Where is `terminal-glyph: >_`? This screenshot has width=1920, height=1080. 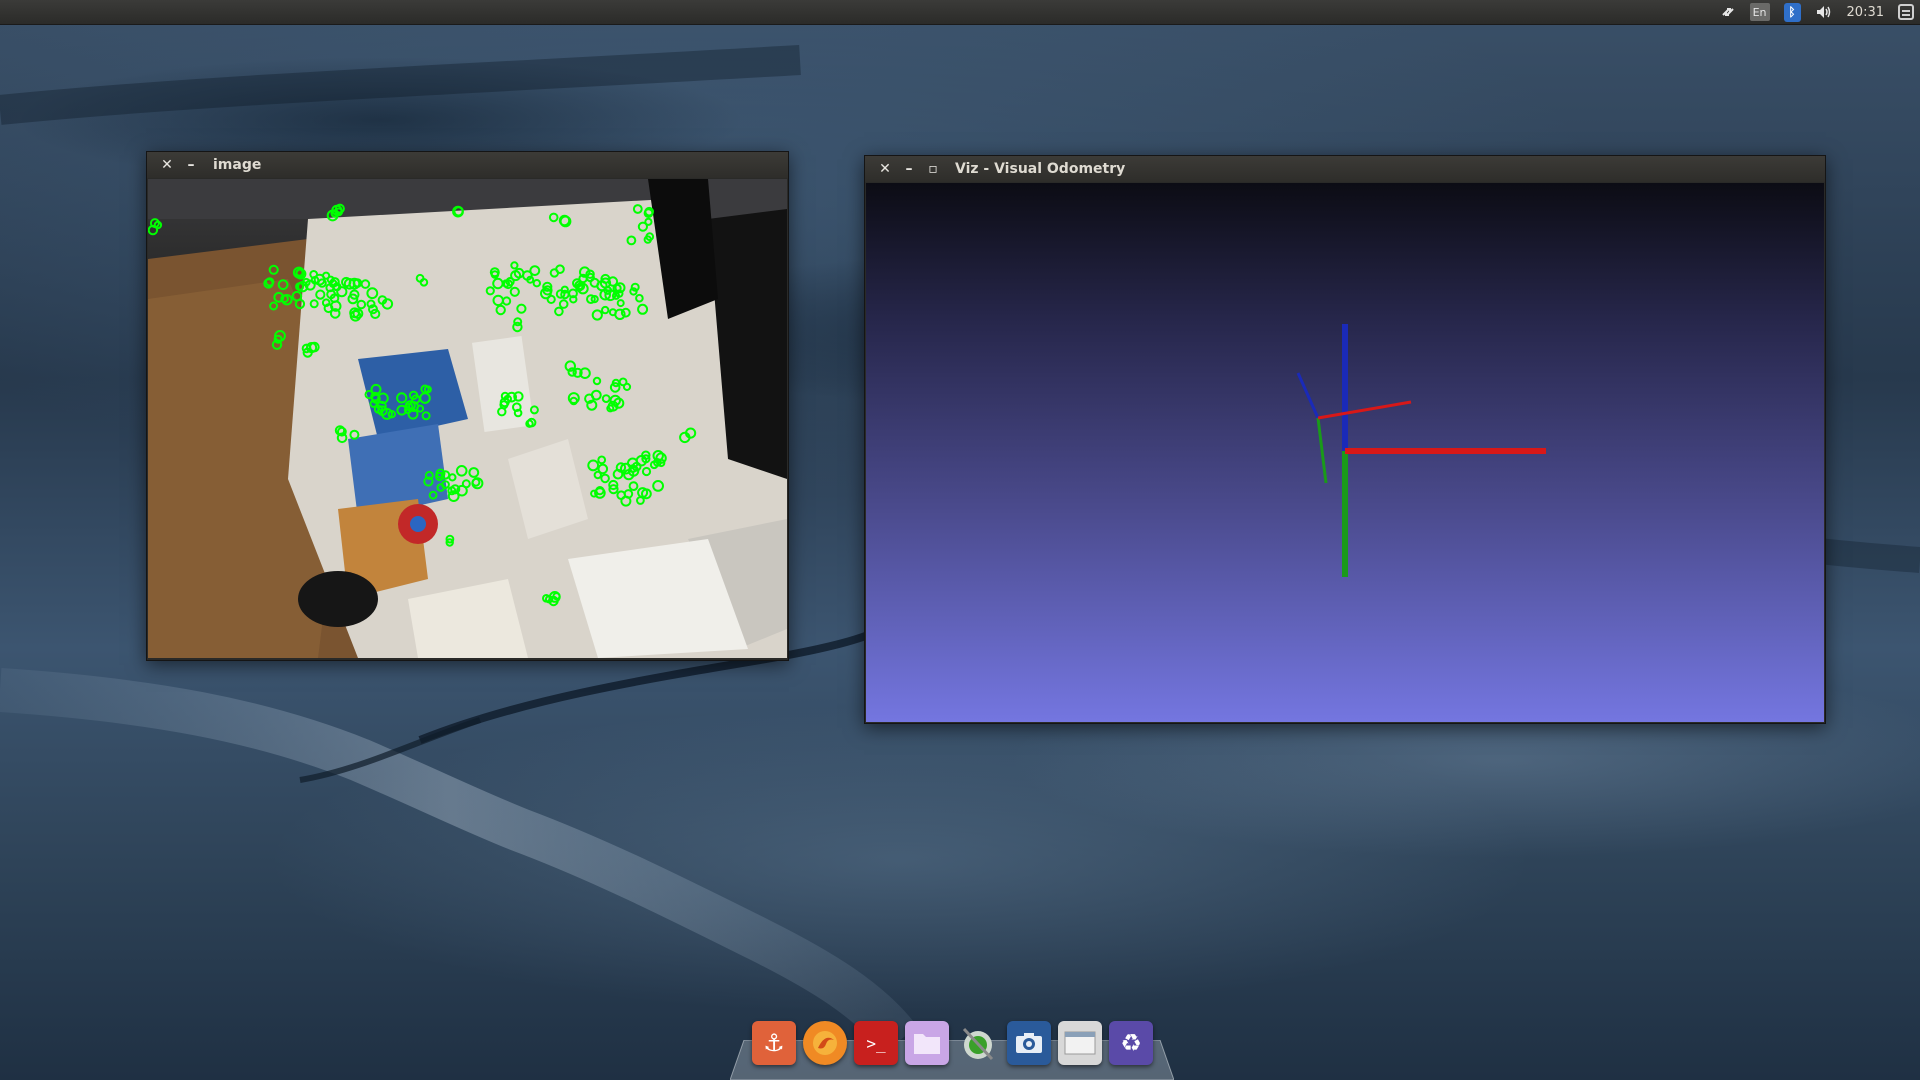 terminal-glyph: >_ is located at coordinates (876, 1043).